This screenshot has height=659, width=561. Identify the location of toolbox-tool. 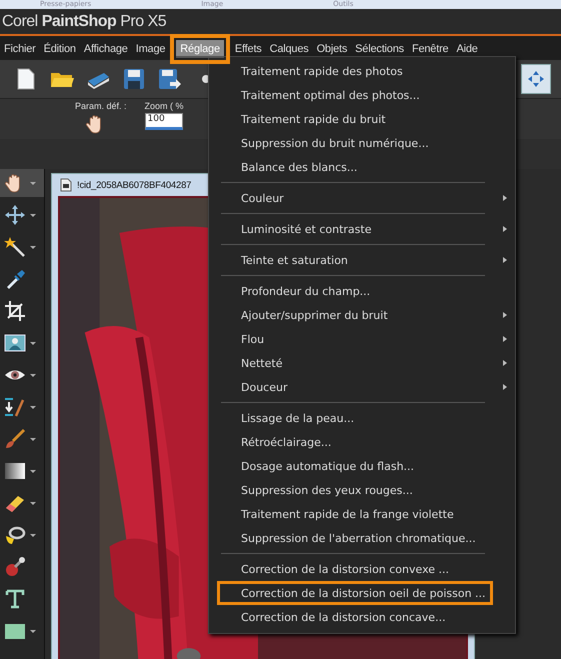
(22, 183).